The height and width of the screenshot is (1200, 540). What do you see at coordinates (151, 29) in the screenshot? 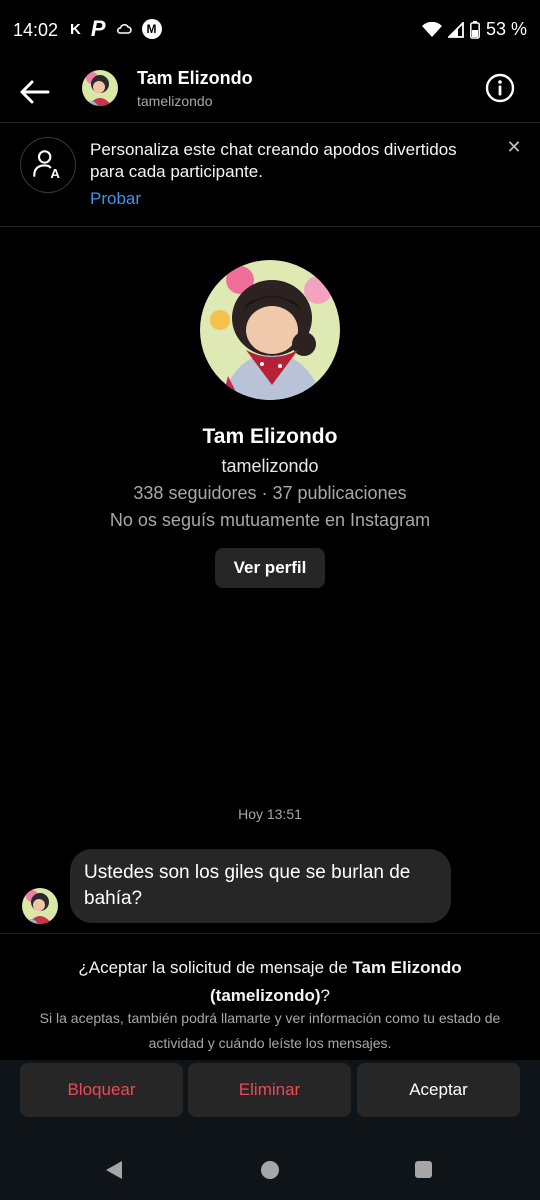
I see `motorola-icon: M` at bounding box center [151, 29].